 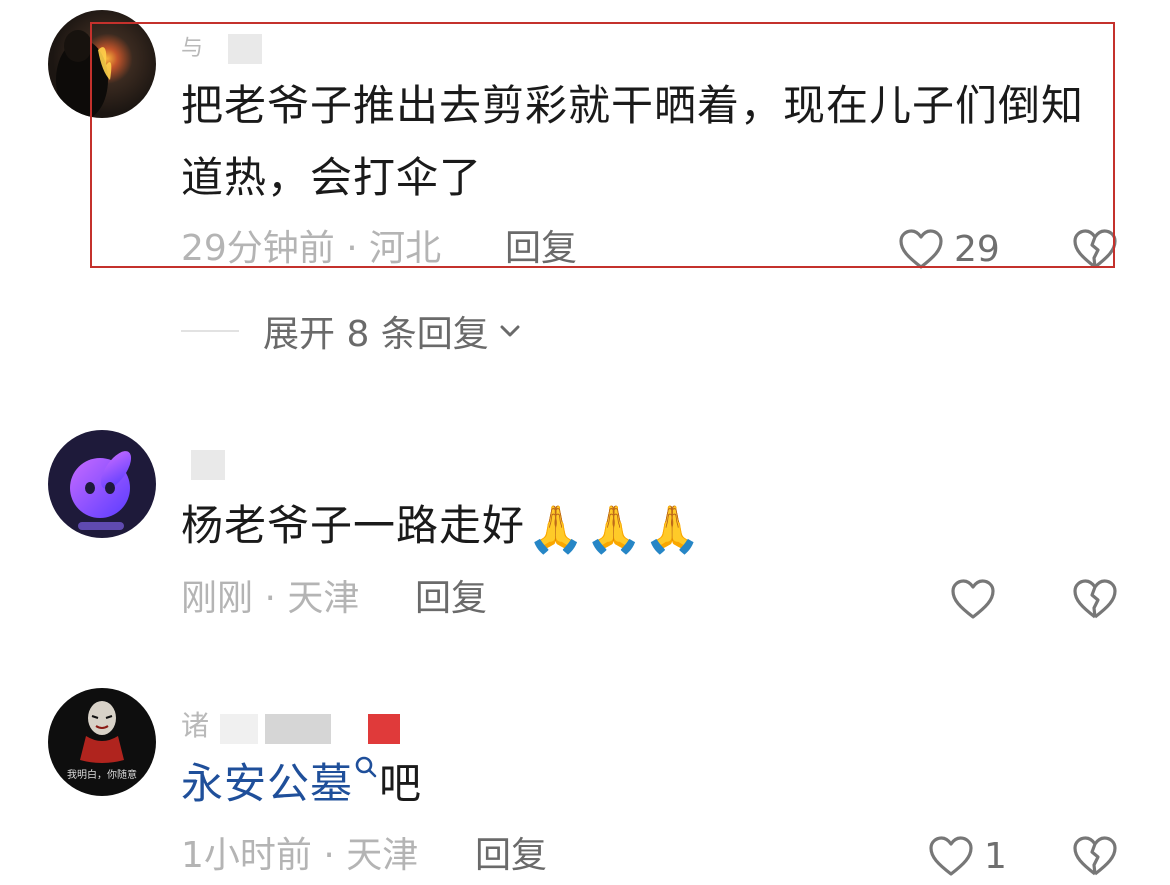 I want to click on comment-text: 杨老爷子一路走好🙏🙏🙏, so click(x=441, y=527).